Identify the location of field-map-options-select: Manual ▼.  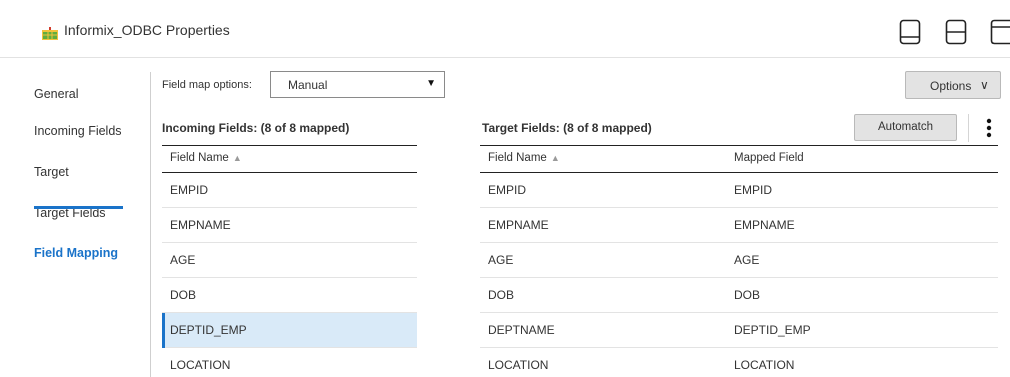
(357, 84).